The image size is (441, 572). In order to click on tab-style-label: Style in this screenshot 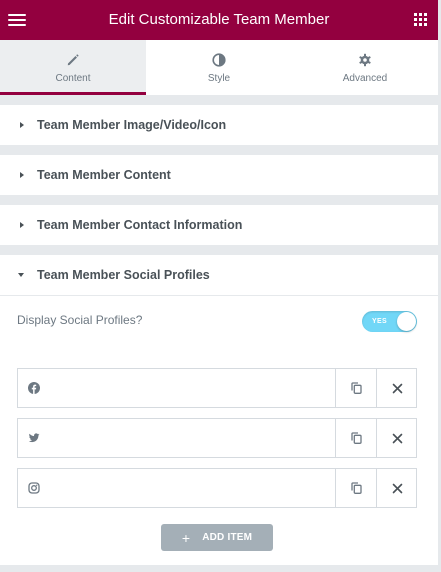, I will do `click(219, 78)`.